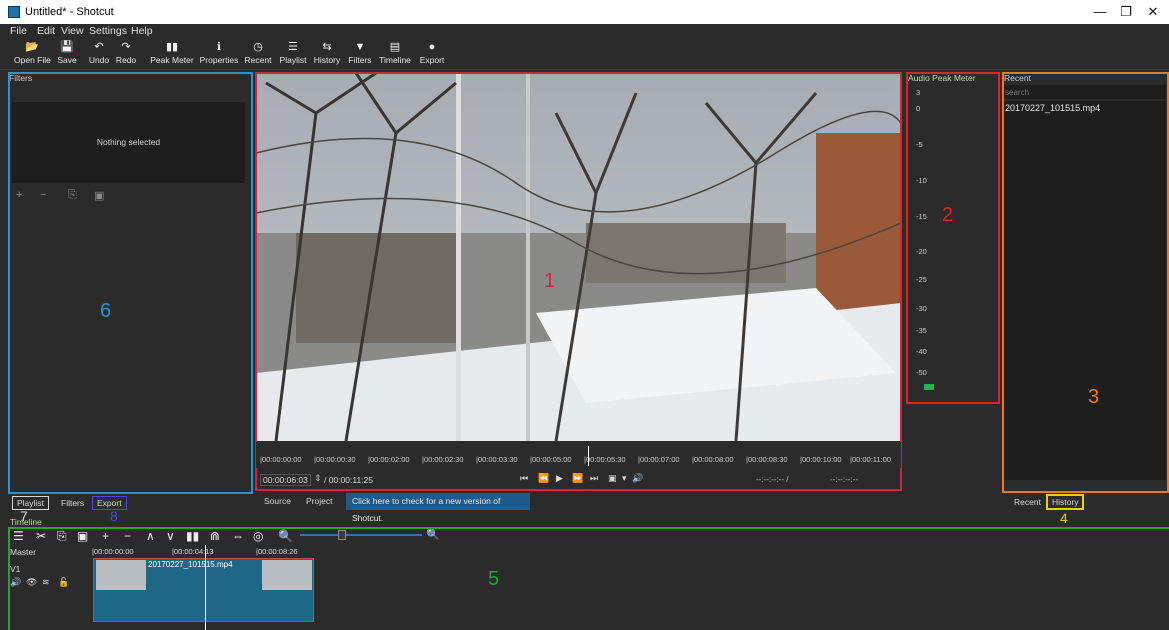 The image size is (1169, 630). I want to click on meter-level: -40, so click(921, 351).